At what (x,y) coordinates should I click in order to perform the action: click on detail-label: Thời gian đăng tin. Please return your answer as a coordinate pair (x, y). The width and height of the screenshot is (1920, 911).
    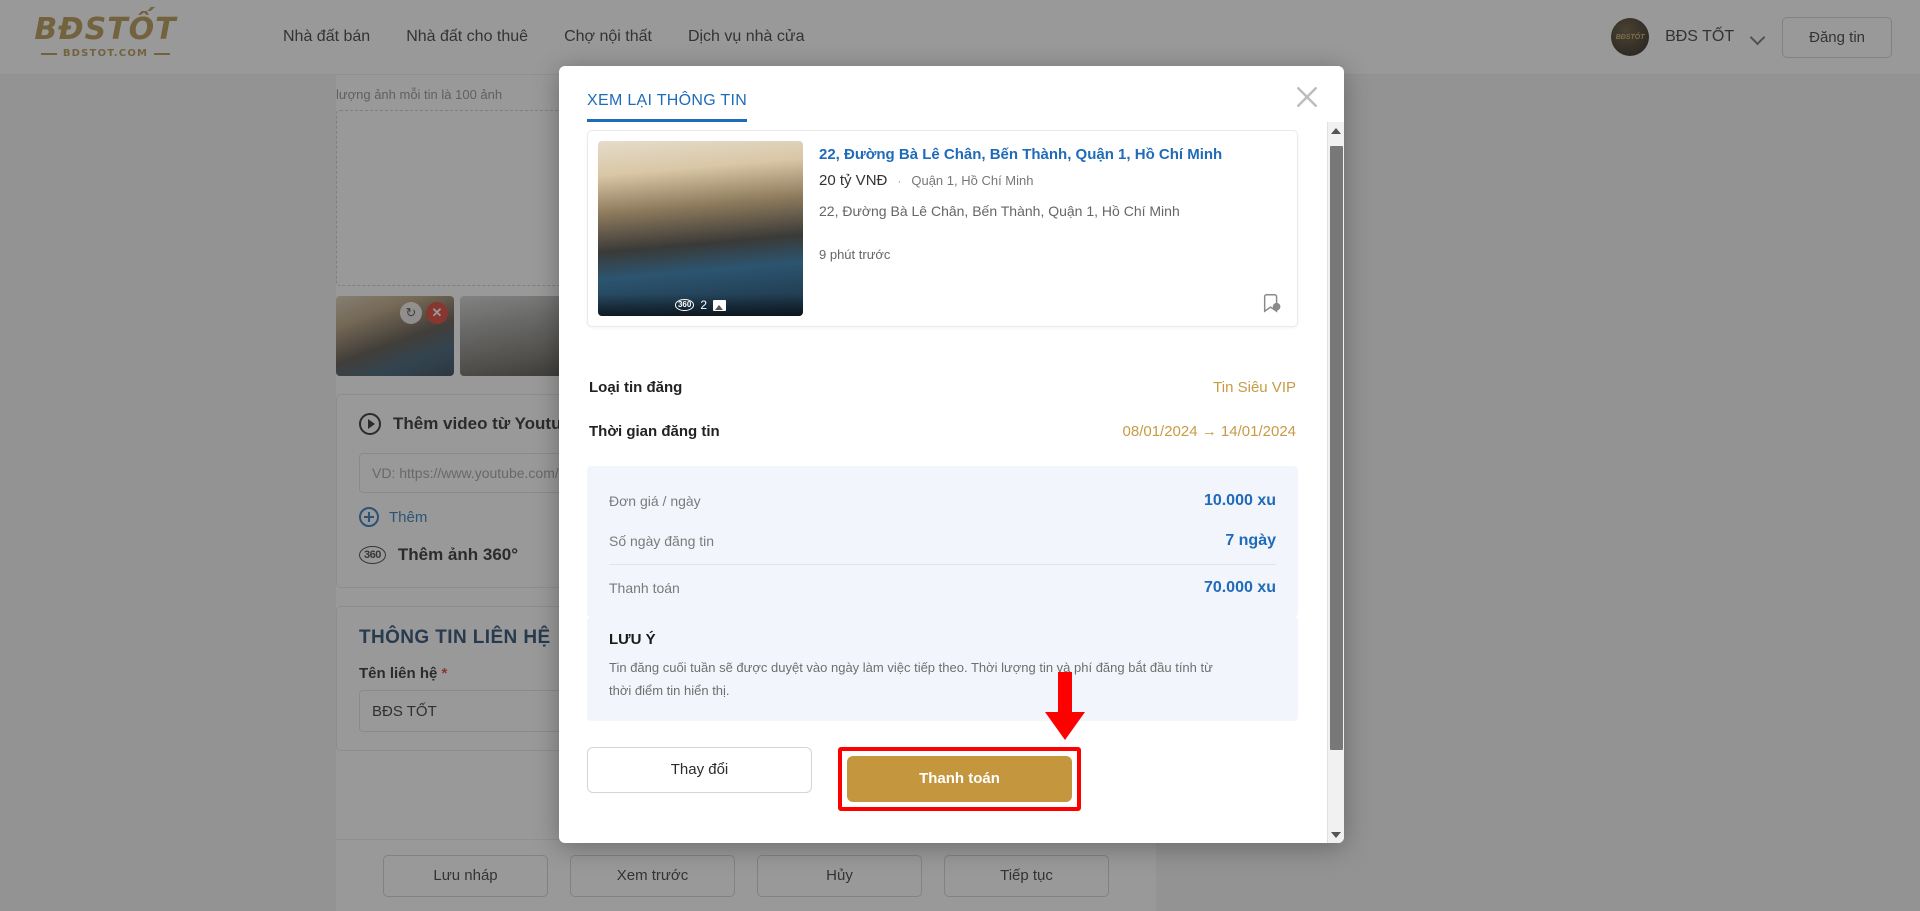
    Looking at the image, I should click on (654, 431).